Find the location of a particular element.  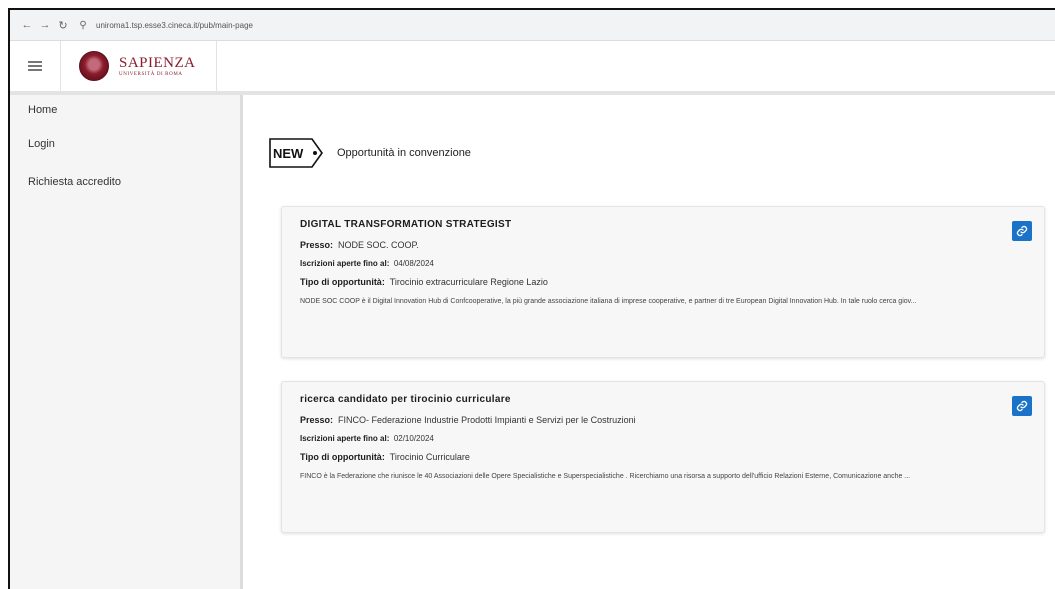

card-presso: Presso: NODE SOC. COOP. is located at coordinates (663, 245).